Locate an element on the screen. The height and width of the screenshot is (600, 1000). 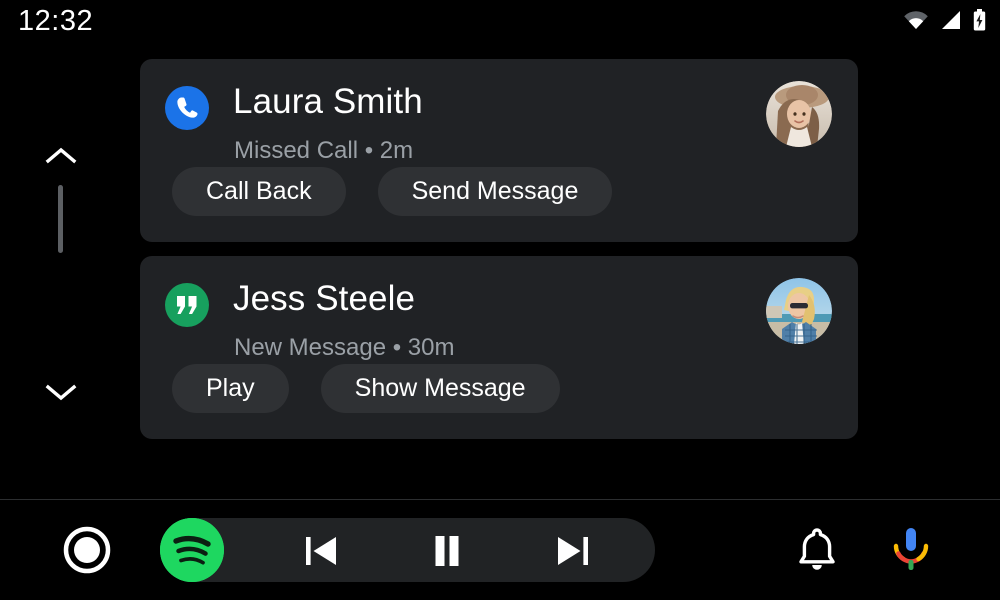
notification-subtitle: Missed Call • 2m is located at coordinates (324, 150).